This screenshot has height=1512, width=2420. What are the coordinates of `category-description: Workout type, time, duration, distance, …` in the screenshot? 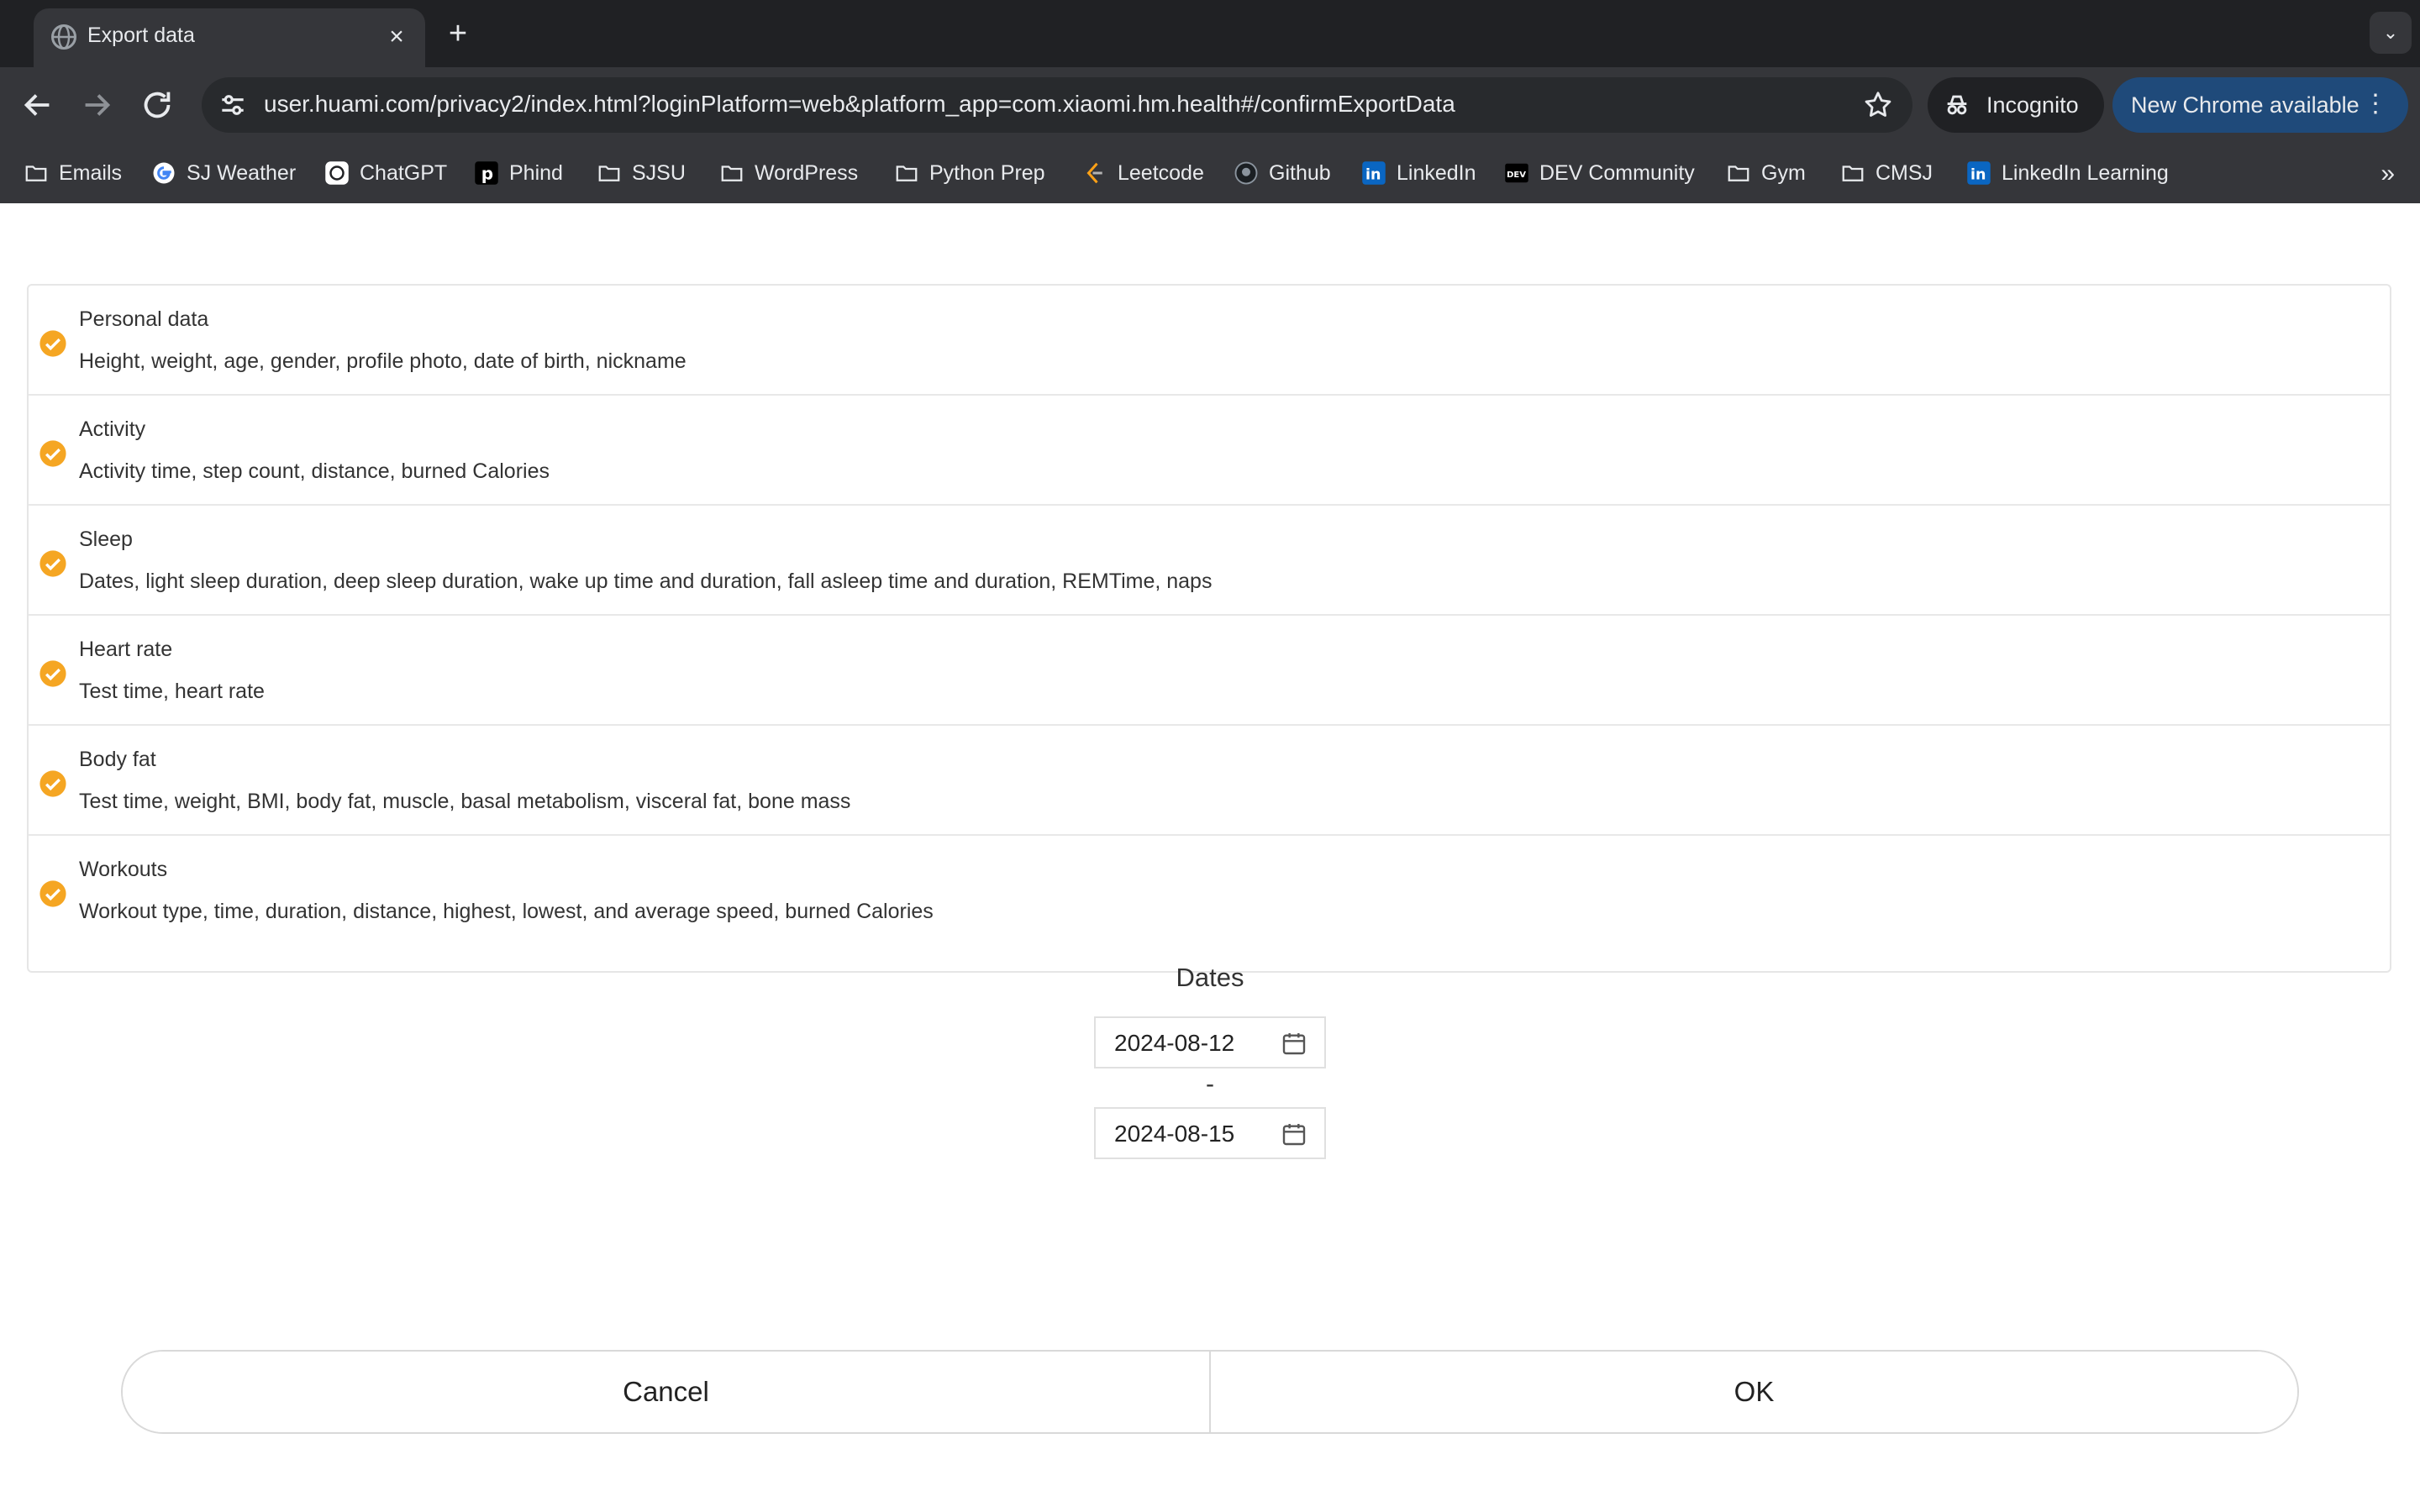 It's located at (507, 911).